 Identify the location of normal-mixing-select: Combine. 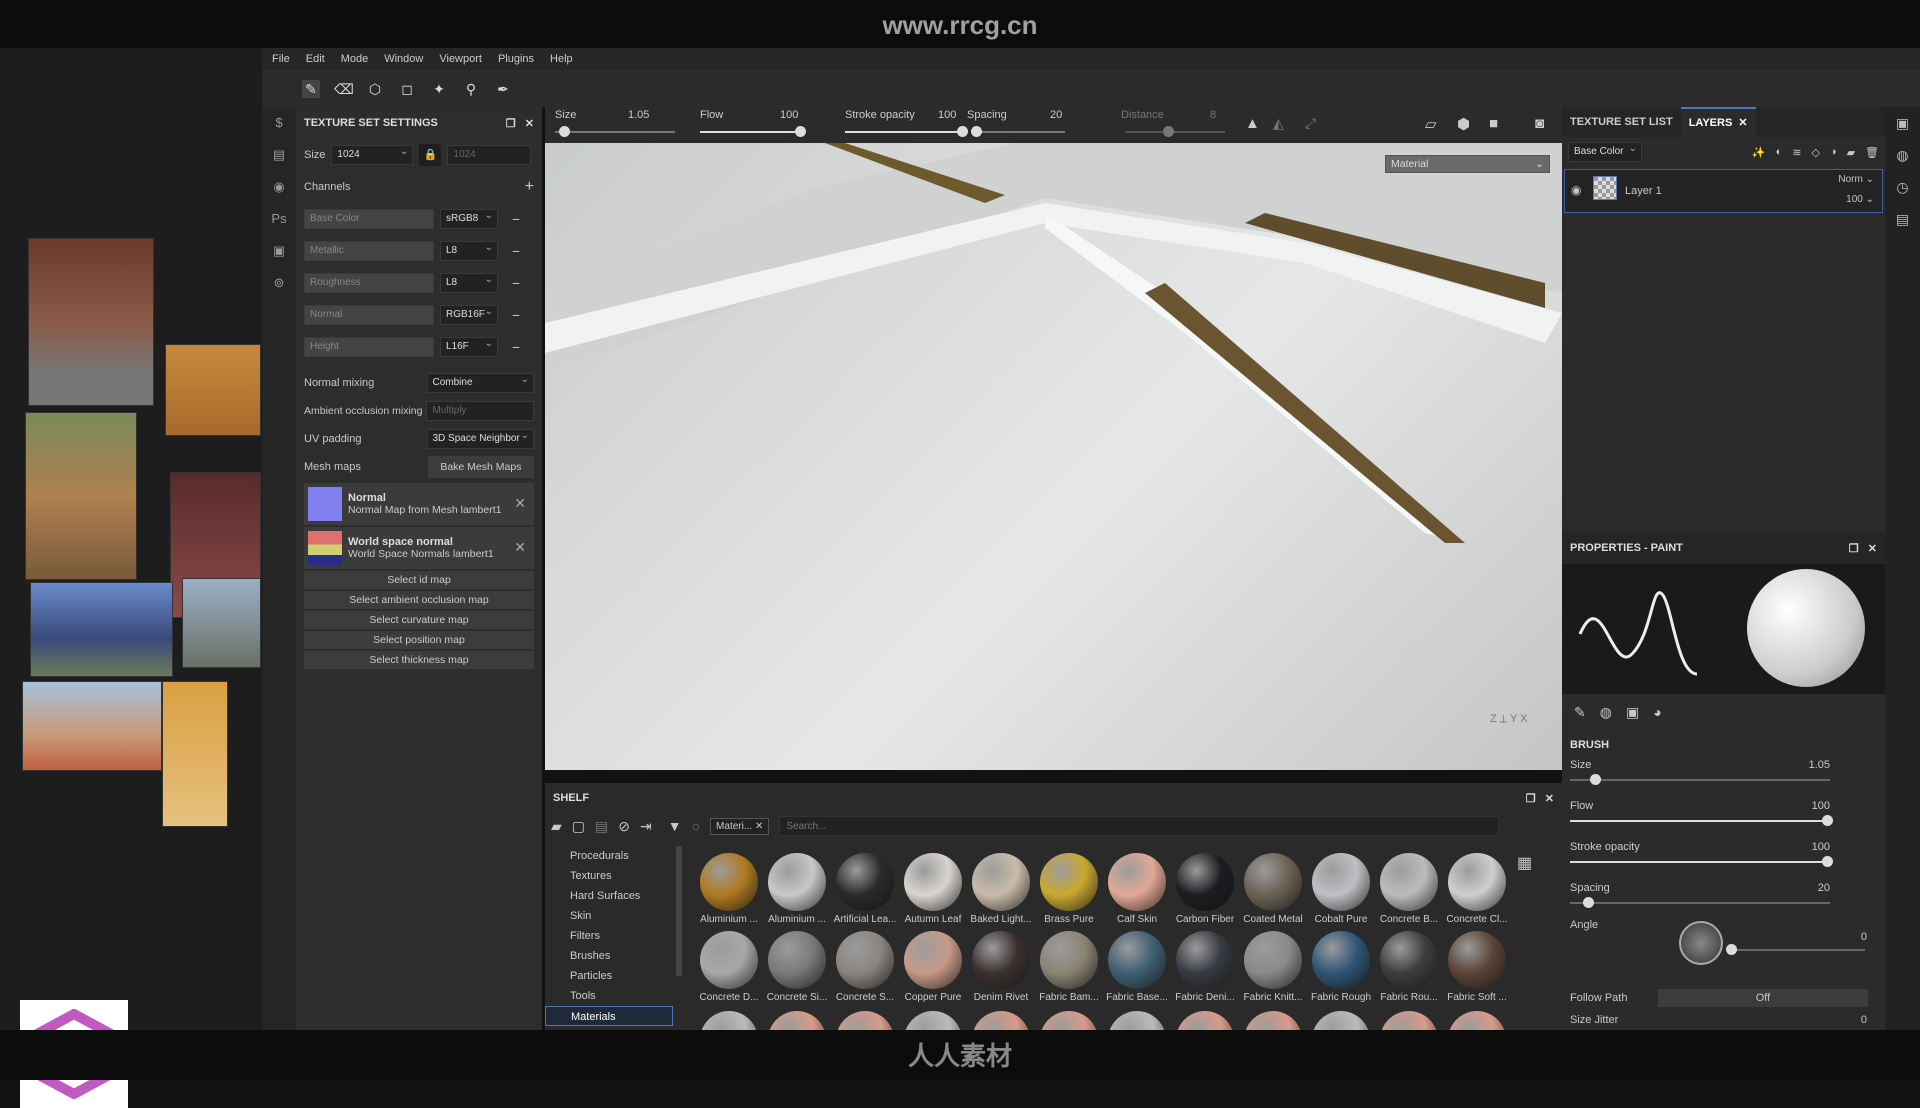
(480, 382).